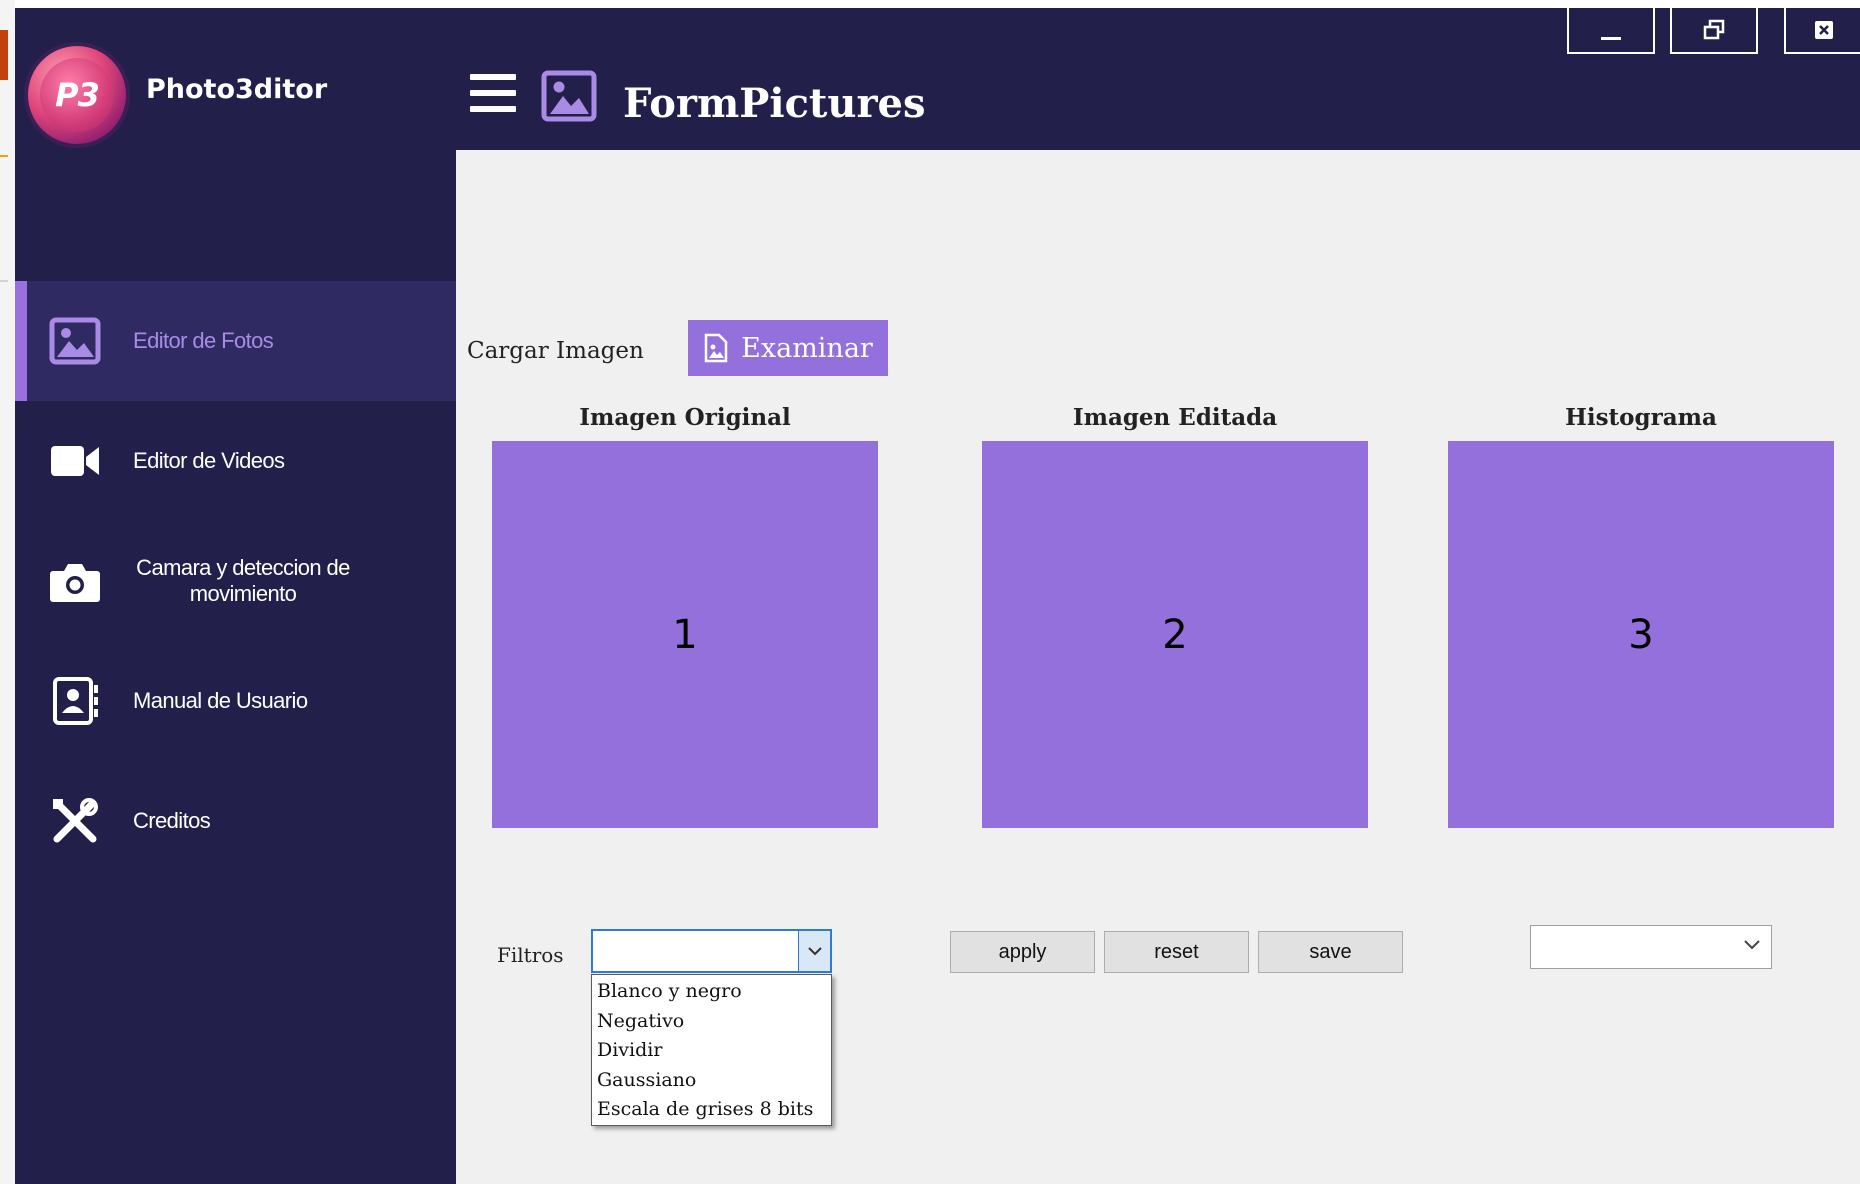  What do you see at coordinates (1641, 417) in the screenshot?
I see `histogram-title: Histograma` at bounding box center [1641, 417].